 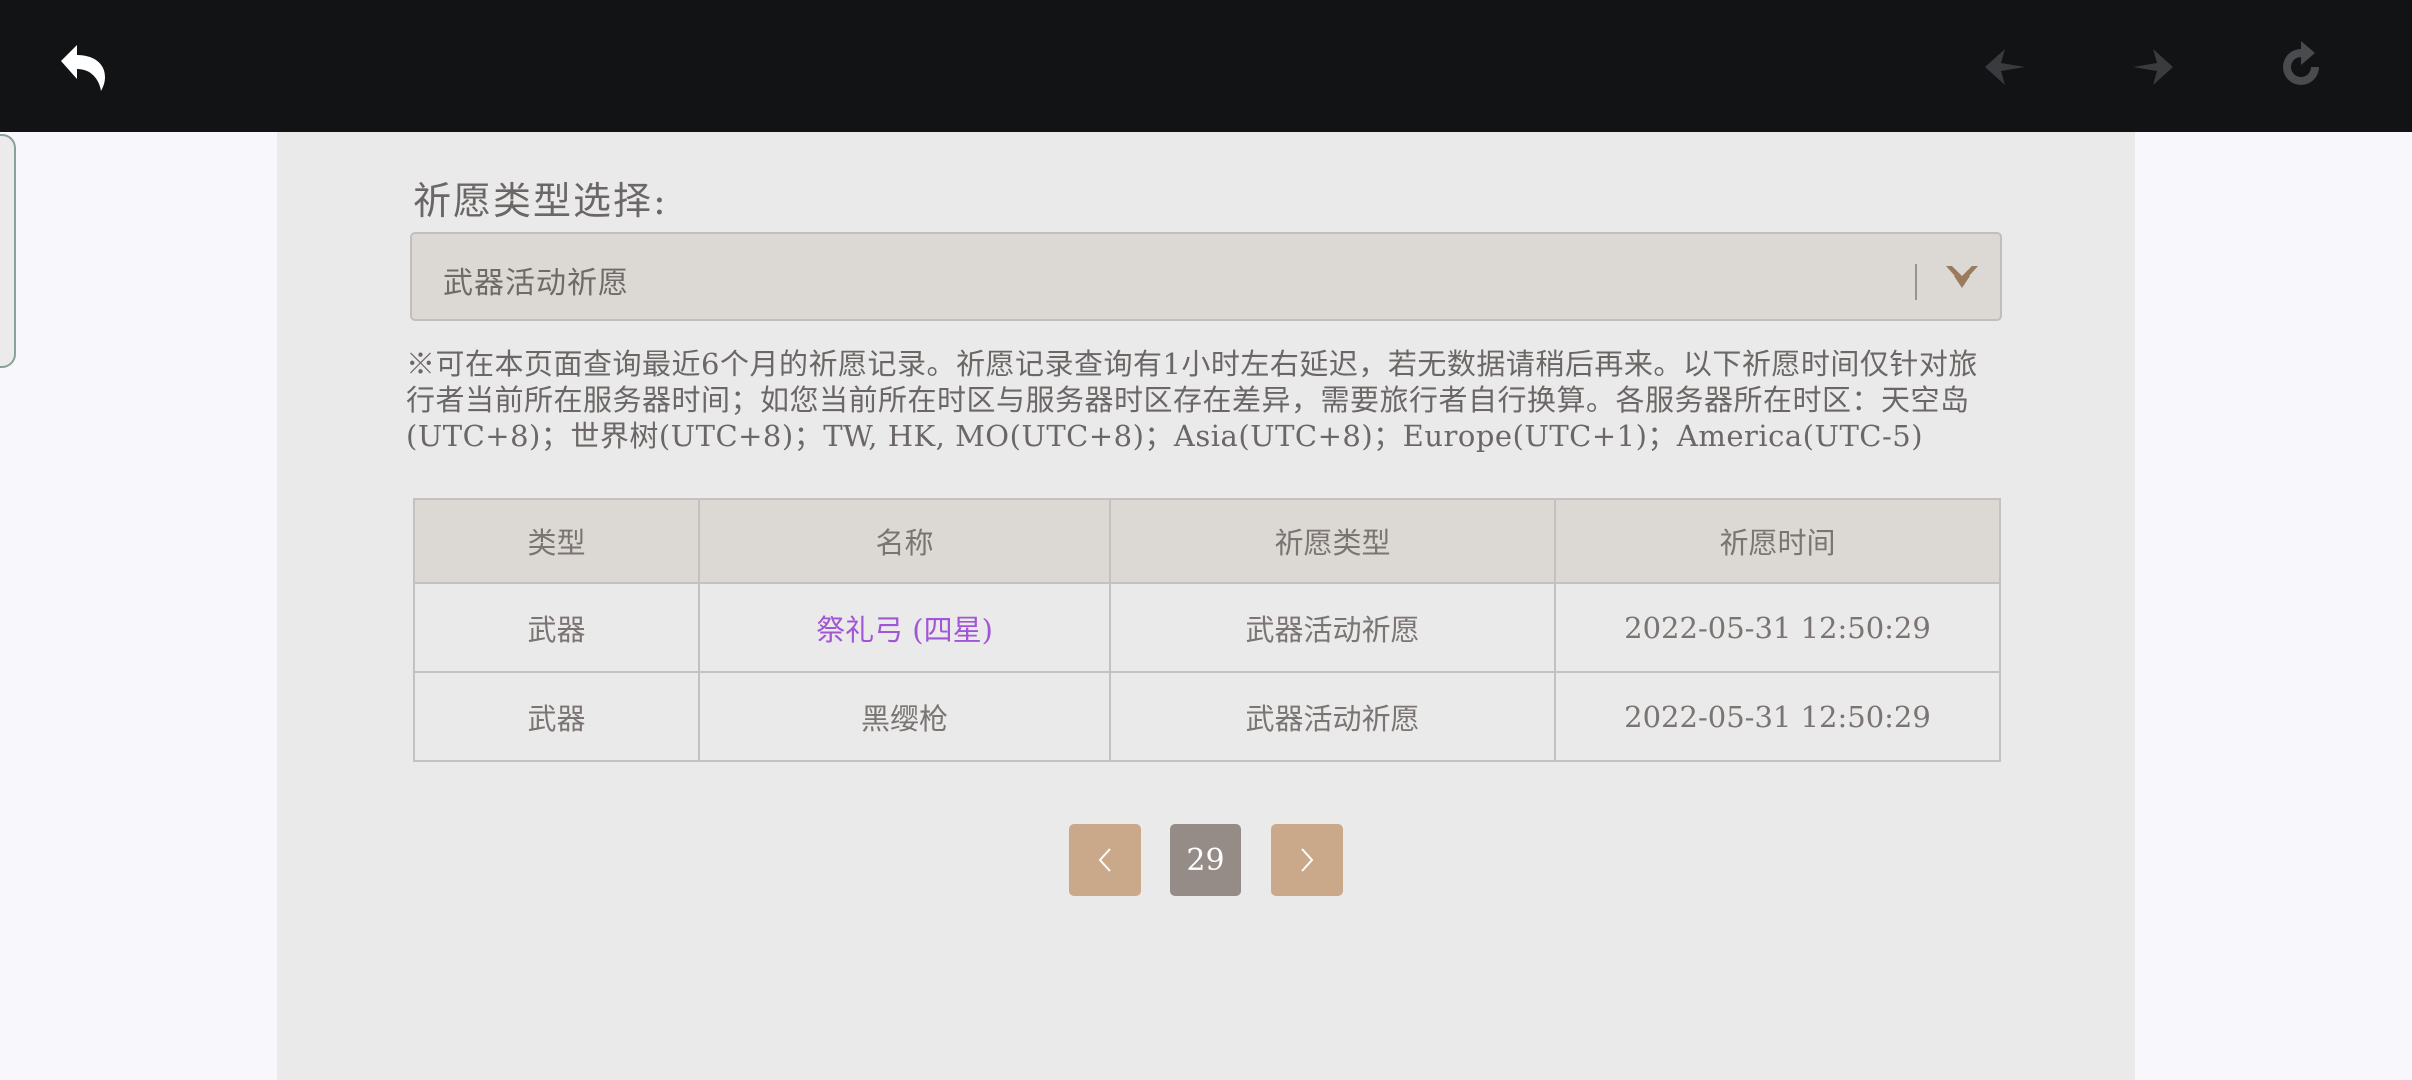 What do you see at coordinates (540, 201) in the screenshot?
I see `wish-type-label: 祈愿类型选择:` at bounding box center [540, 201].